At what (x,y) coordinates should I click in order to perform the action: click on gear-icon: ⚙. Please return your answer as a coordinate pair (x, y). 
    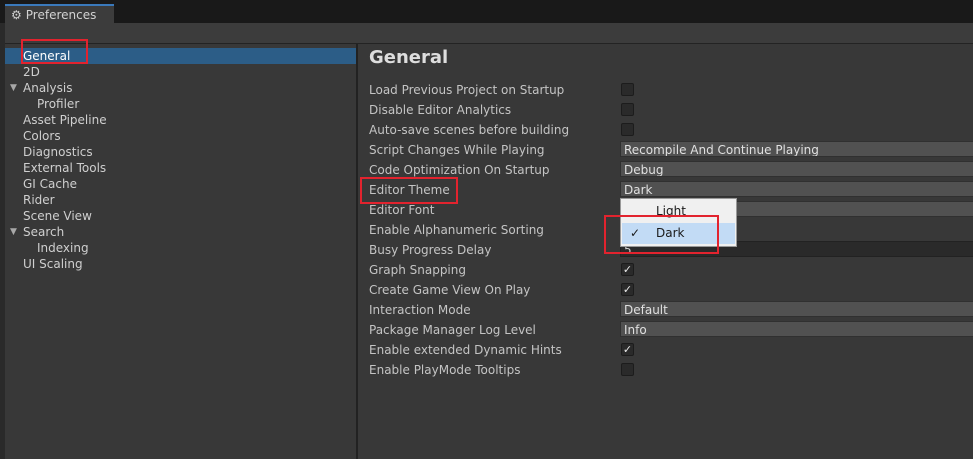
    Looking at the image, I should click on (16, 14).